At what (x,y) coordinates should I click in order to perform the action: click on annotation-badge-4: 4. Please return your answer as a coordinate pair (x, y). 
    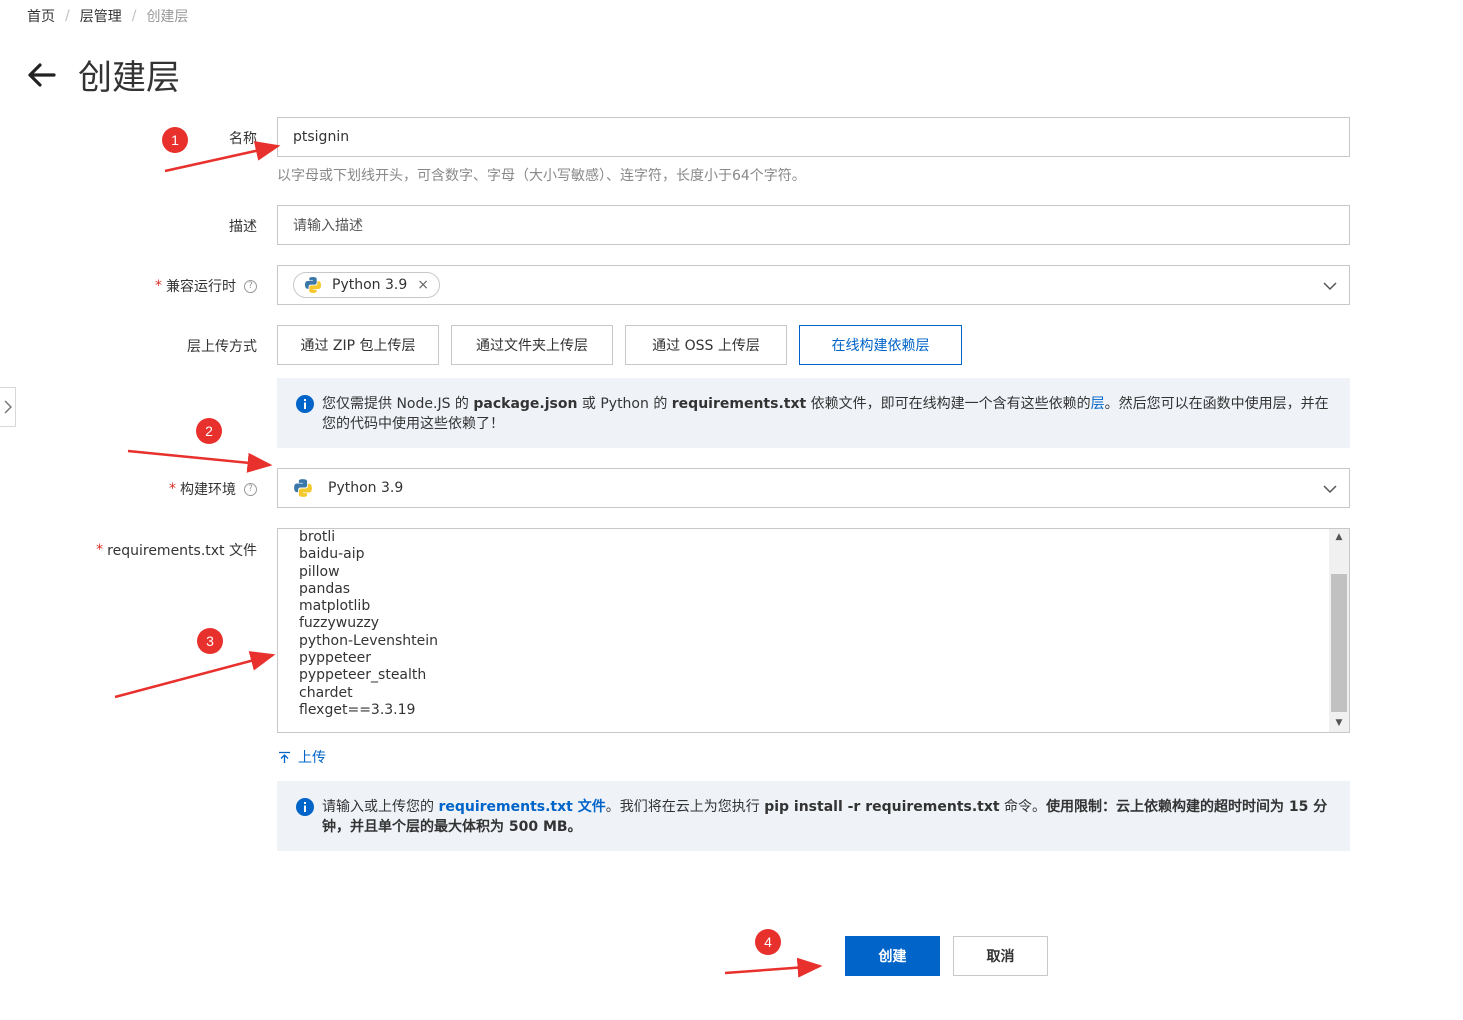
    Looking at the image, I should click on (768, 942).